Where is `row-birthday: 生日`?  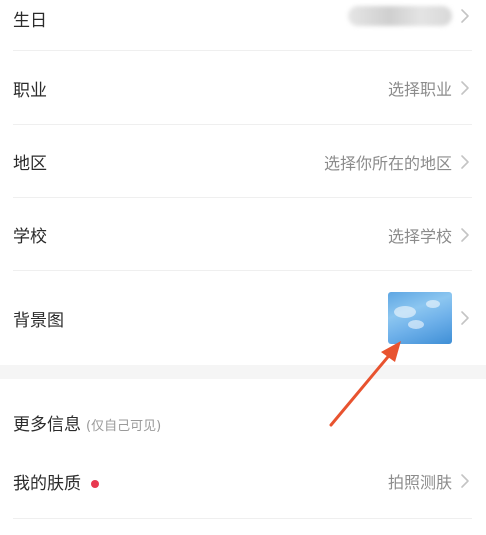
row-birthday: 生日 is located at coordinates (243, 17).